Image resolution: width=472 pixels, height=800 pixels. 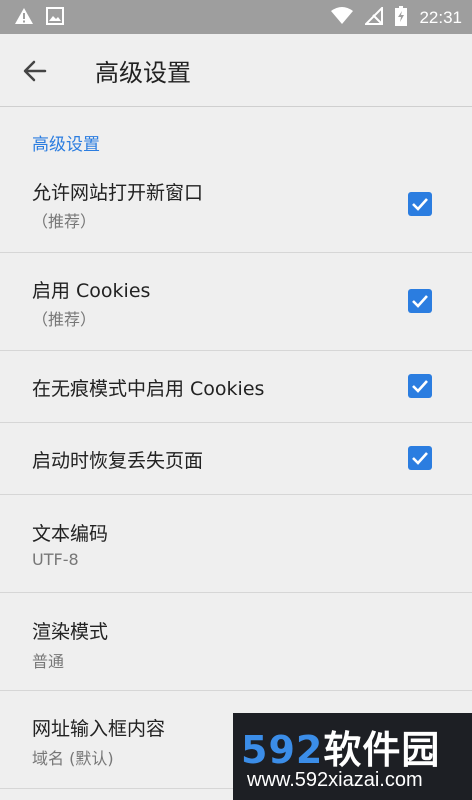 I want to click on warning-icon, so click(x=24, y=18).